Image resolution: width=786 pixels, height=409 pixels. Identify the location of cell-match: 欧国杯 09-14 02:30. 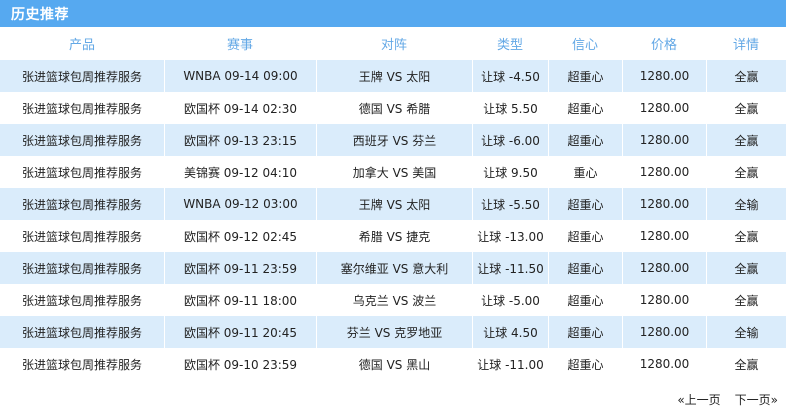
(240, 108).